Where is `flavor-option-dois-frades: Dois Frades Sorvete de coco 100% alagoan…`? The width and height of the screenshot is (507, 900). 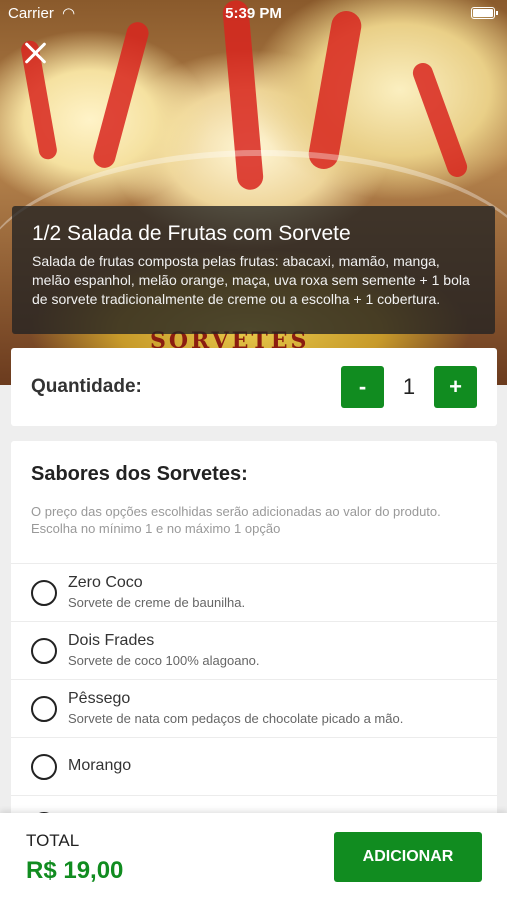 flavor-option-dois-frades: Dois Frades Sorvete de coco 100% alagoan… is located at coordinates (254, 650).